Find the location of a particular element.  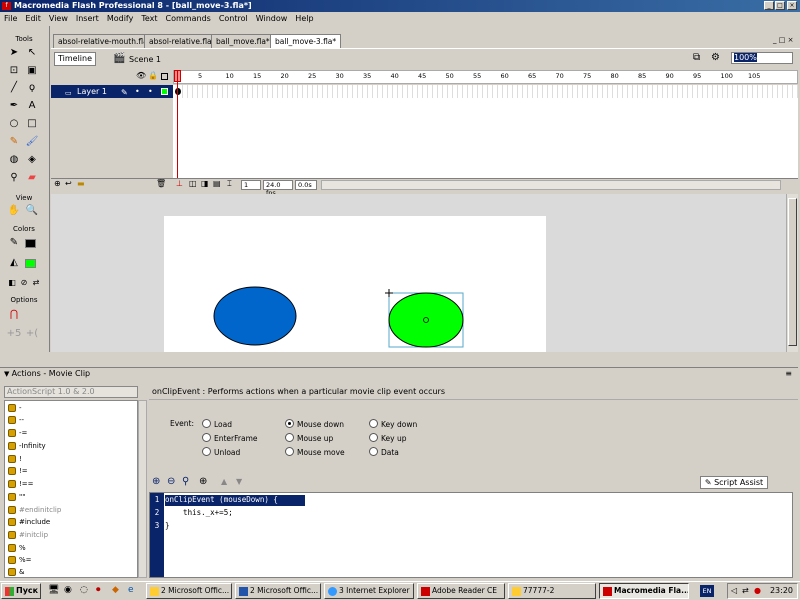

add-guide-icon: ↩ is located at coordinates (68, 183).